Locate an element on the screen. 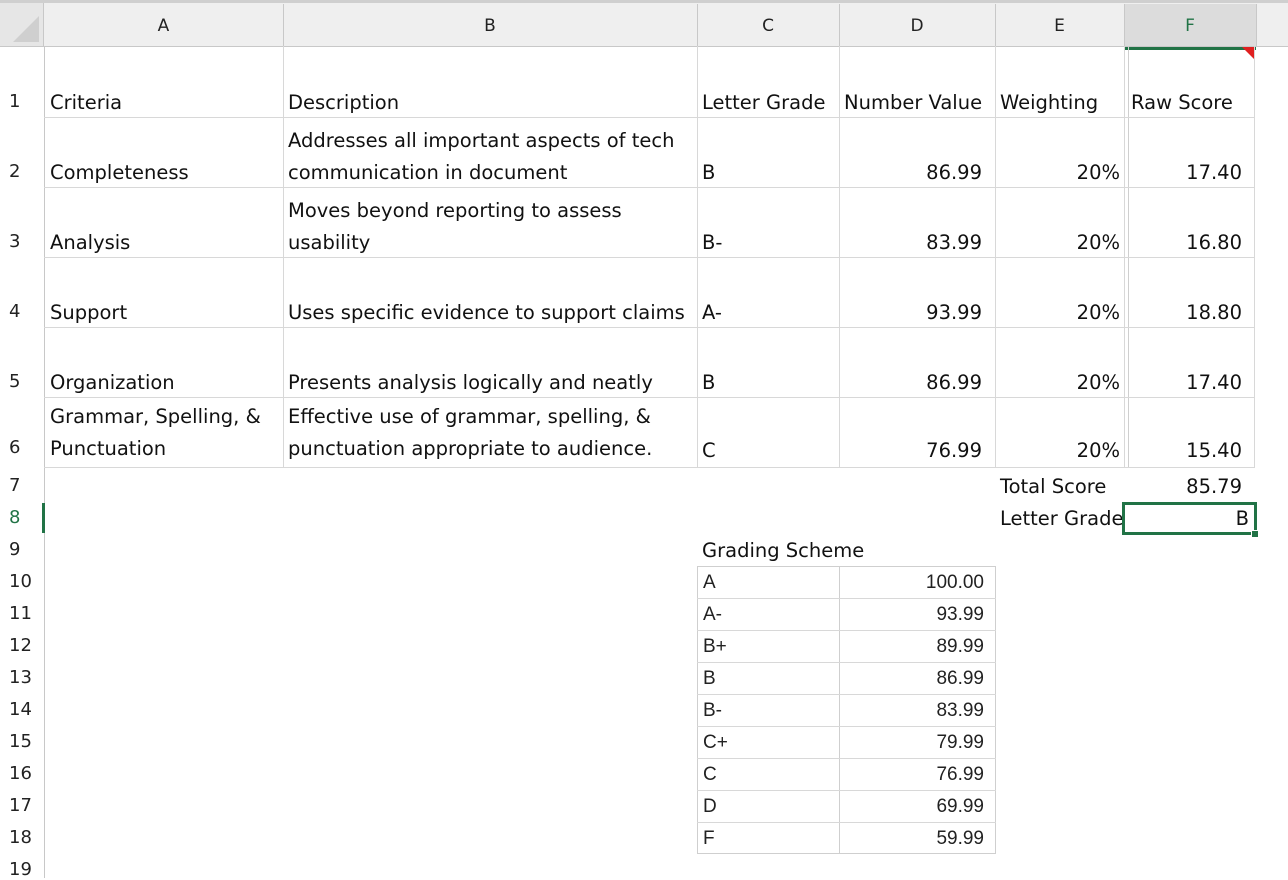 Image resolution: width=1288 pixels, height=880 pixels. row-header-9: 9 is located at coordinates (22, 550).